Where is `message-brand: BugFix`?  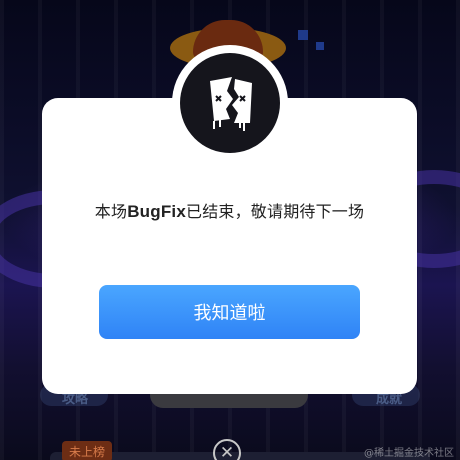
message-brand: BugFix is located at coordinates (156, 211).